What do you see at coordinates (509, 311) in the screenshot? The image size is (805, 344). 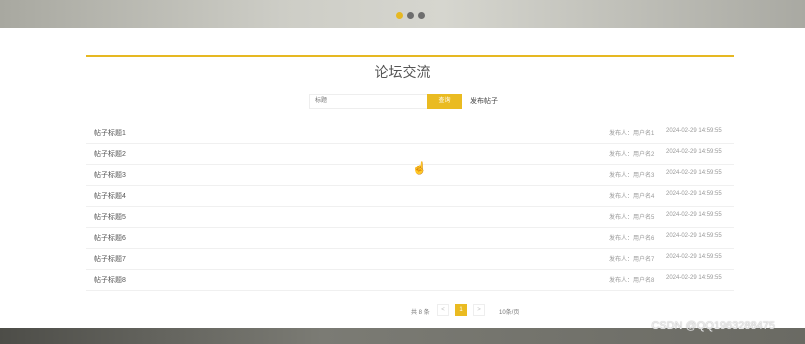 I see `page-size-select: 10条/页` at bounding box center [509, 311].